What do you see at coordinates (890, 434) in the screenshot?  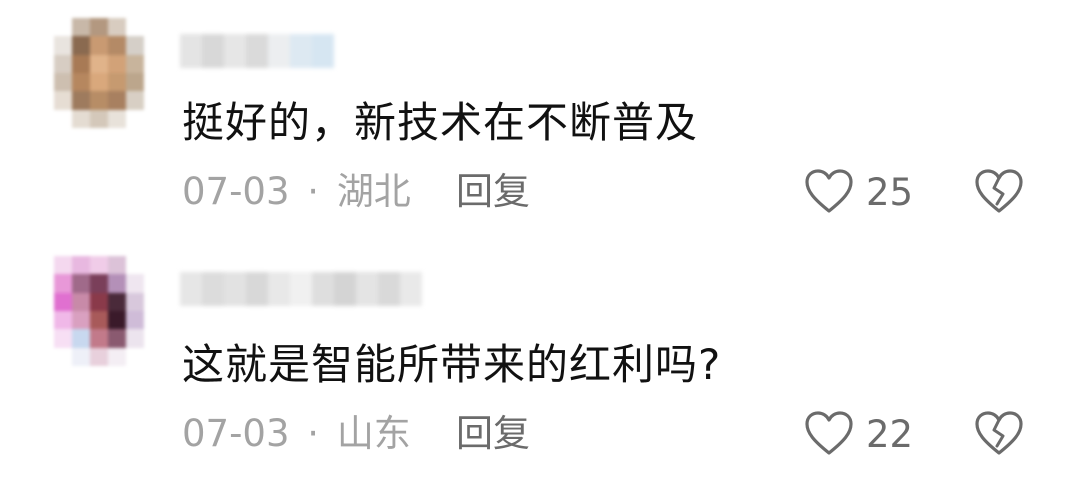 I see `like-count: 22` at bounding box center [890, 434].